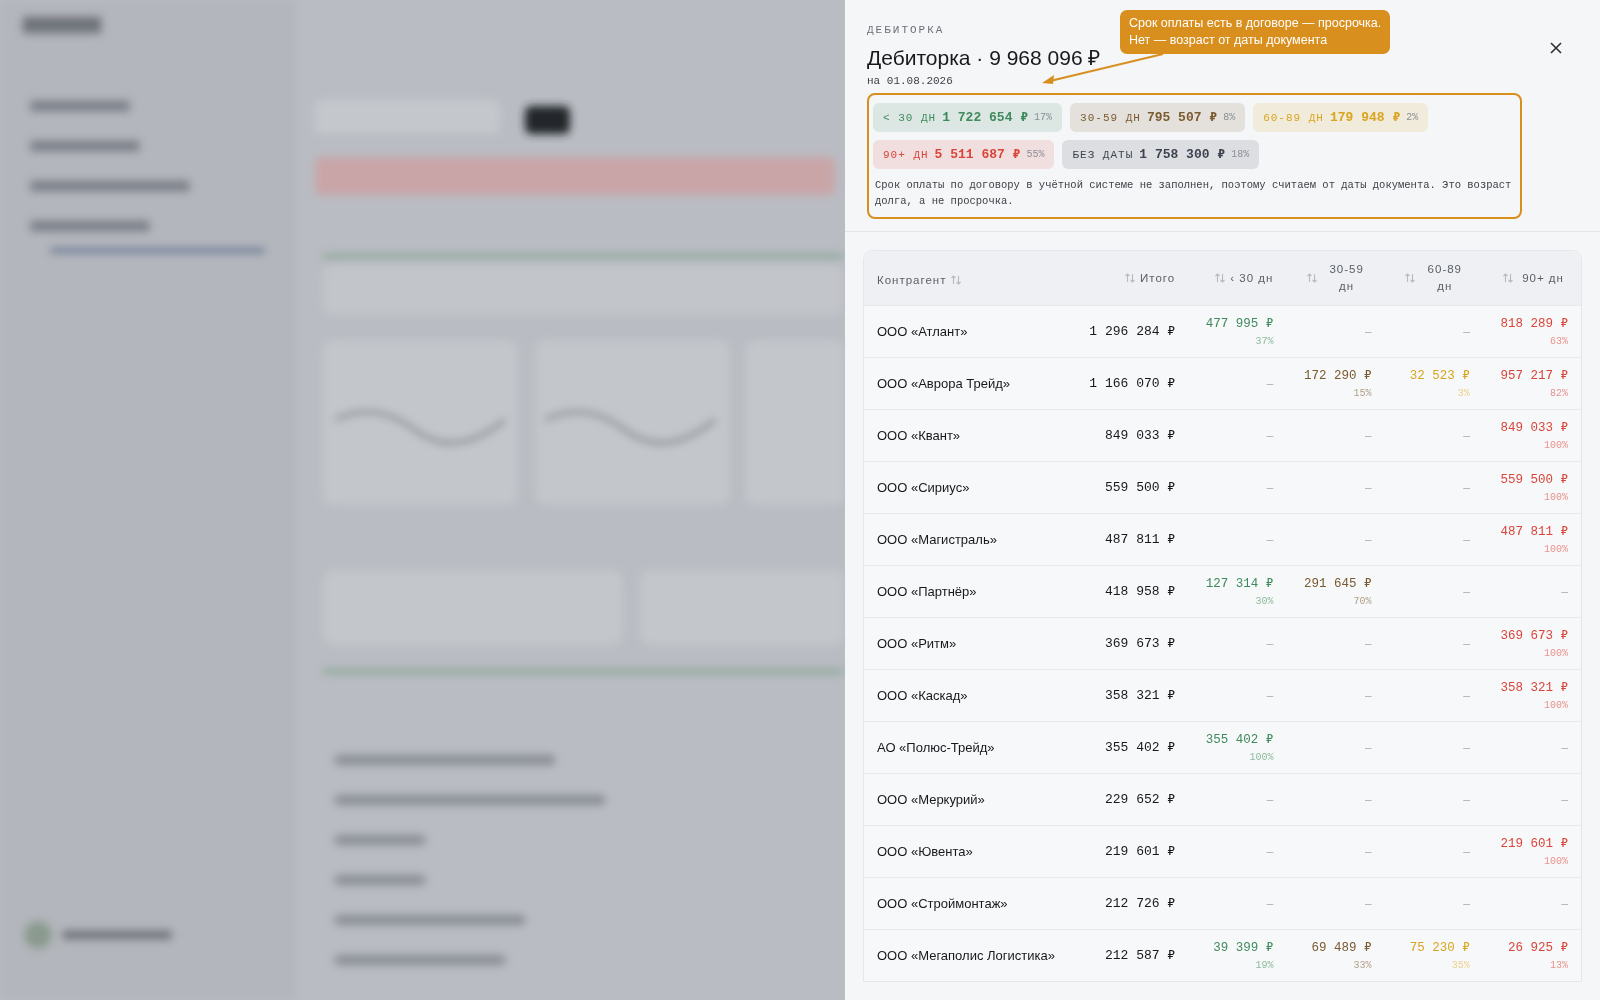  What do you see at coordinates (1139, 696) in the screenshot?
I see `total-cell-text: 358 321 ₽` at bounding box center [1139, 696].